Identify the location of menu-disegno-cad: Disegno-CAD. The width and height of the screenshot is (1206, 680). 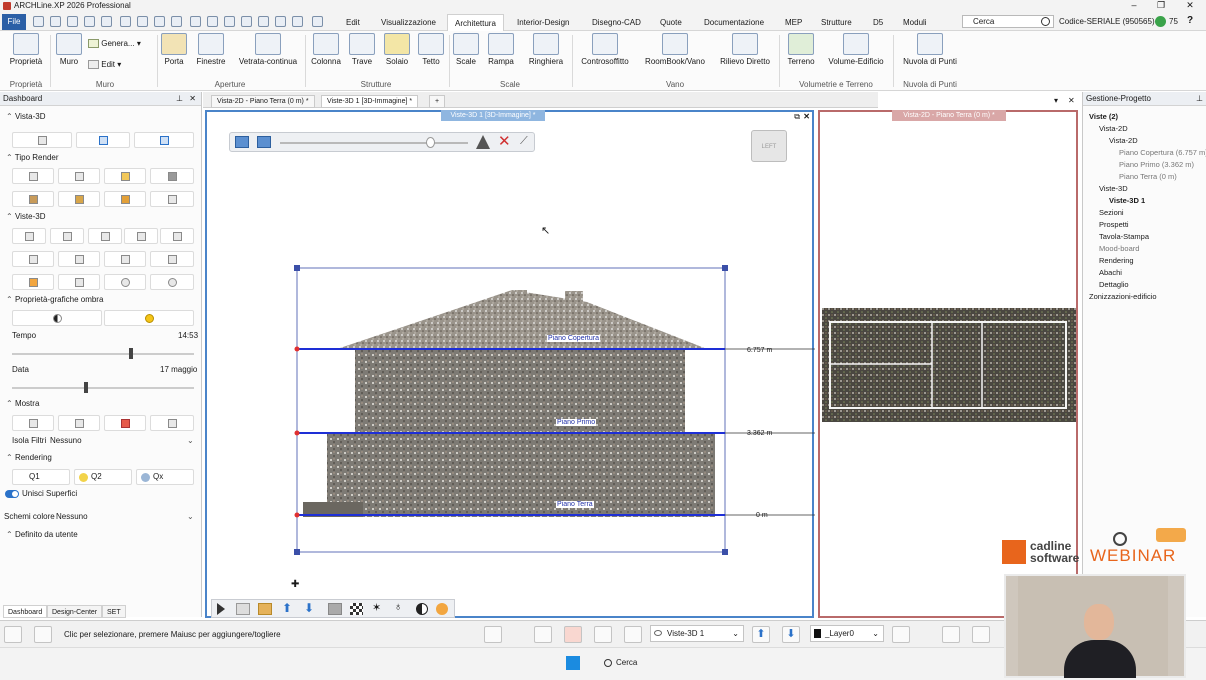
(616, 22).